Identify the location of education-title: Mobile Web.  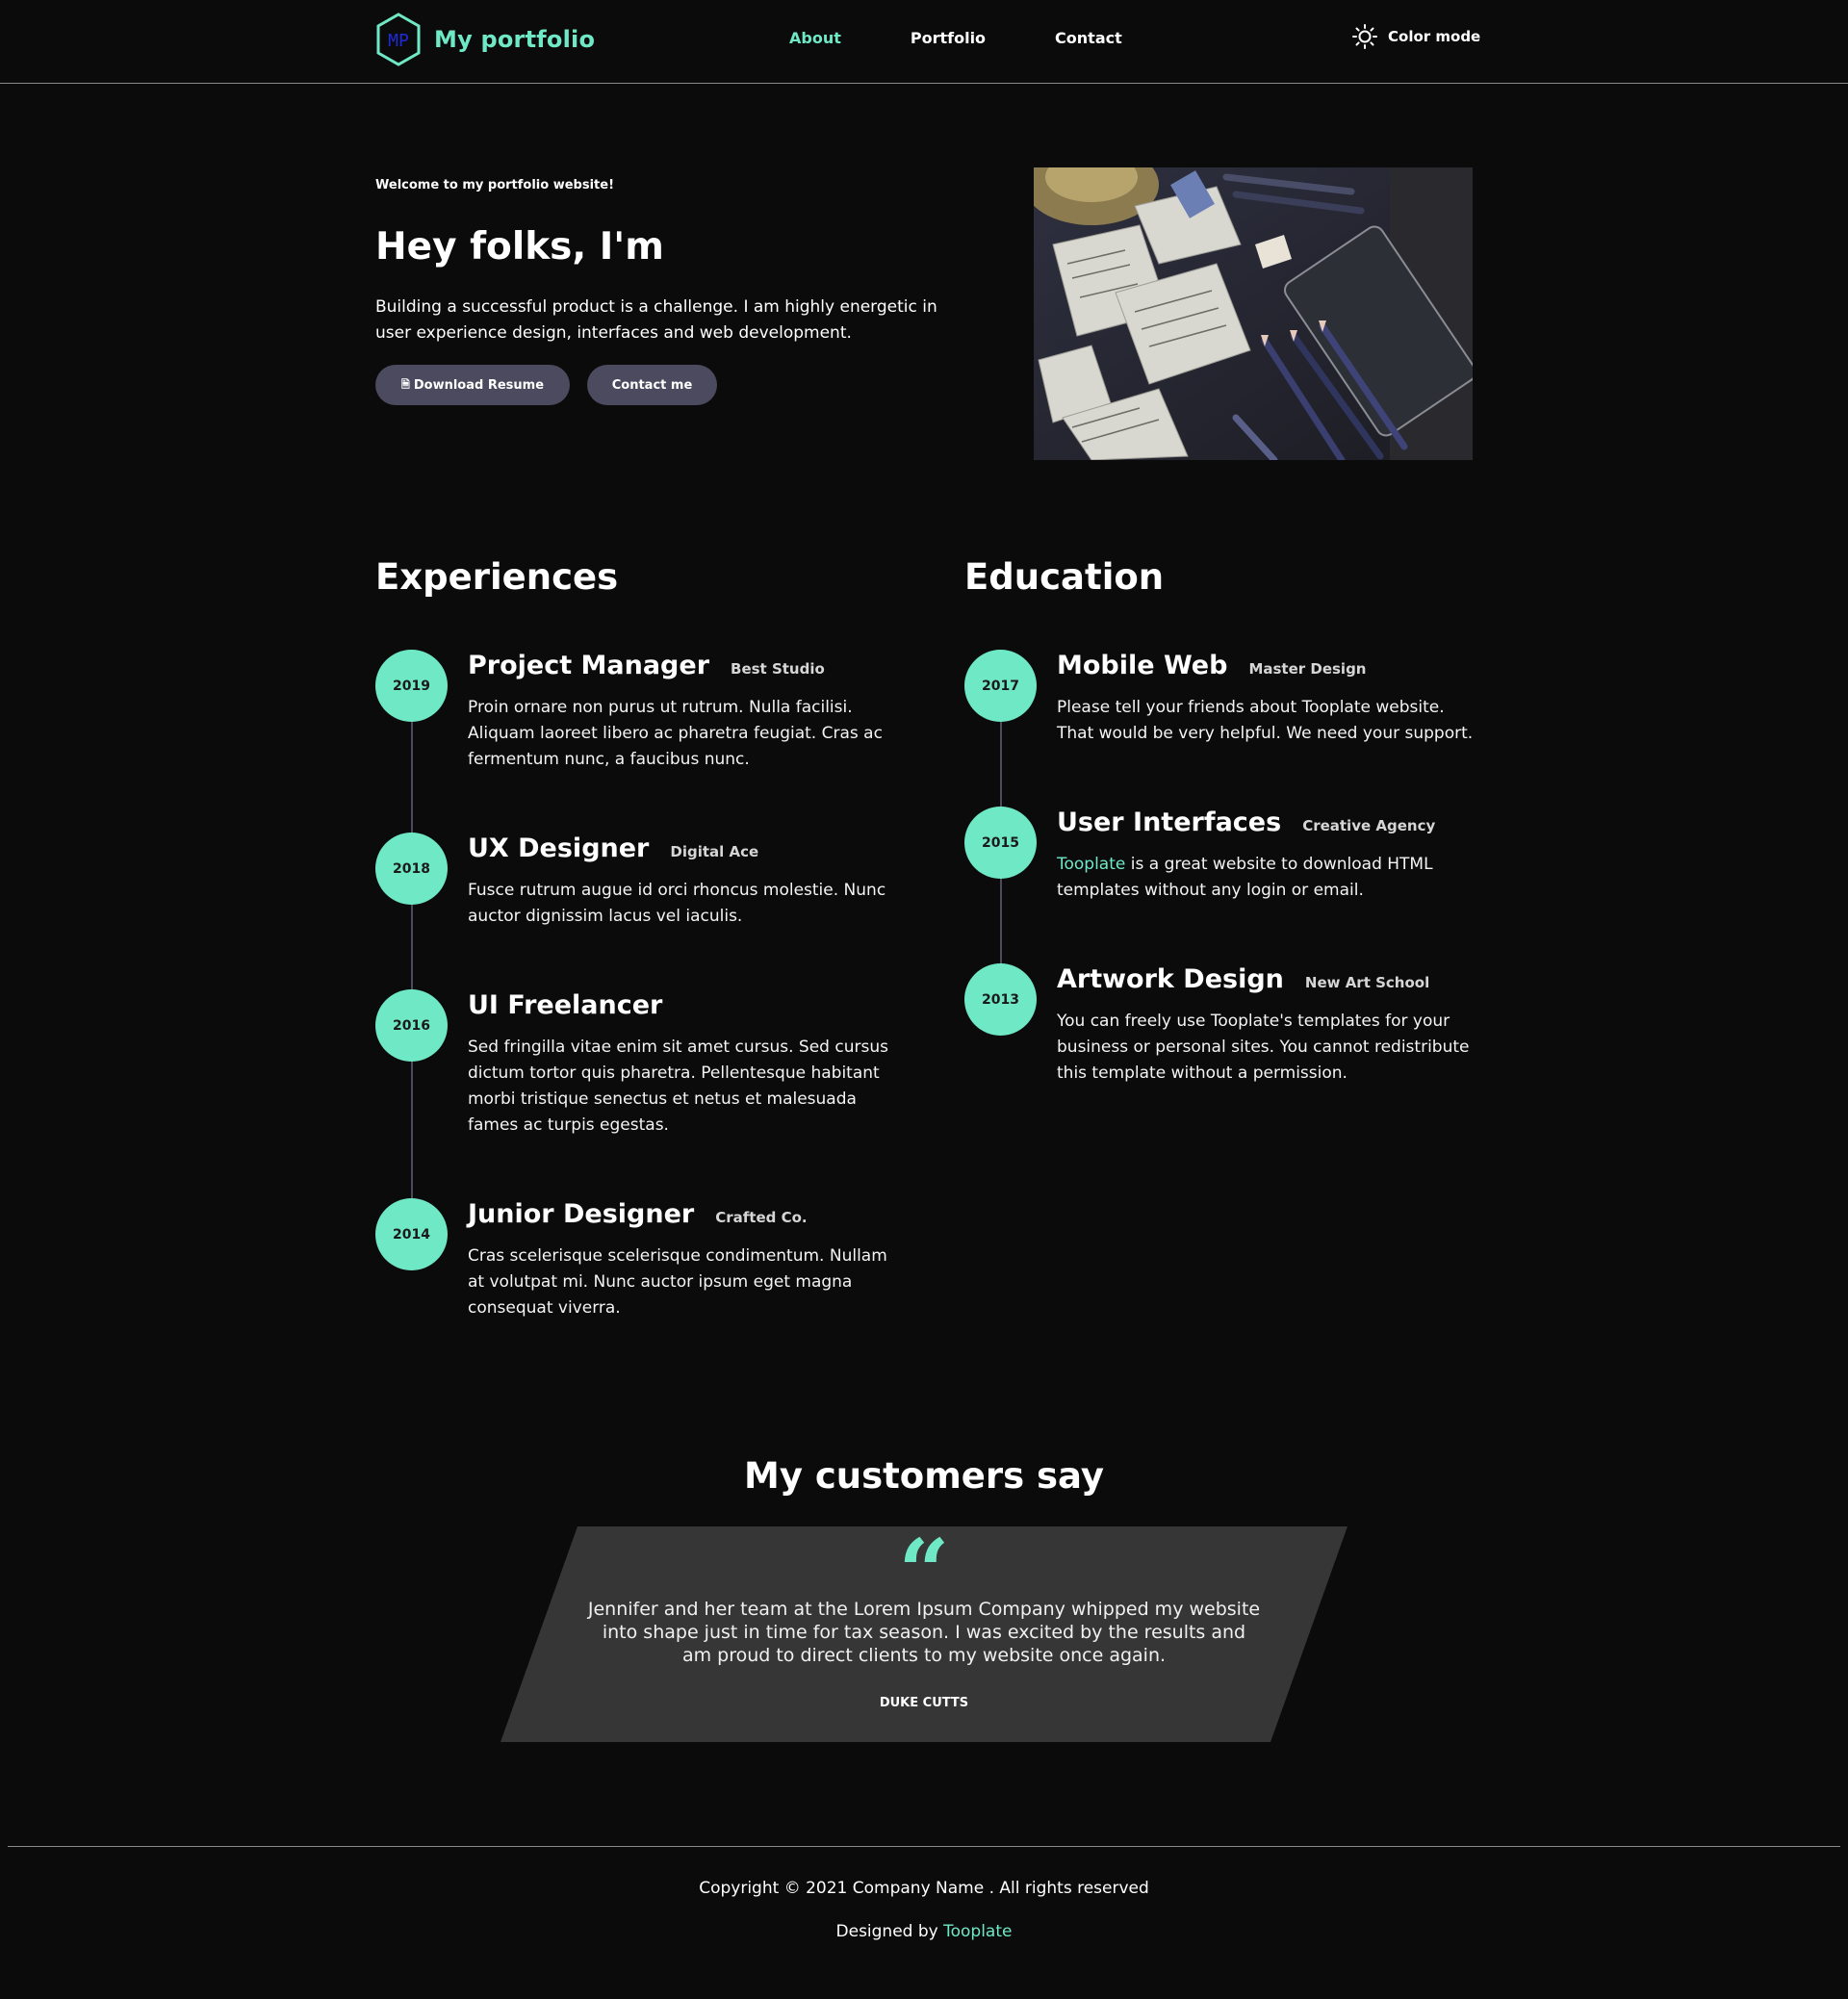
(1142, 665).